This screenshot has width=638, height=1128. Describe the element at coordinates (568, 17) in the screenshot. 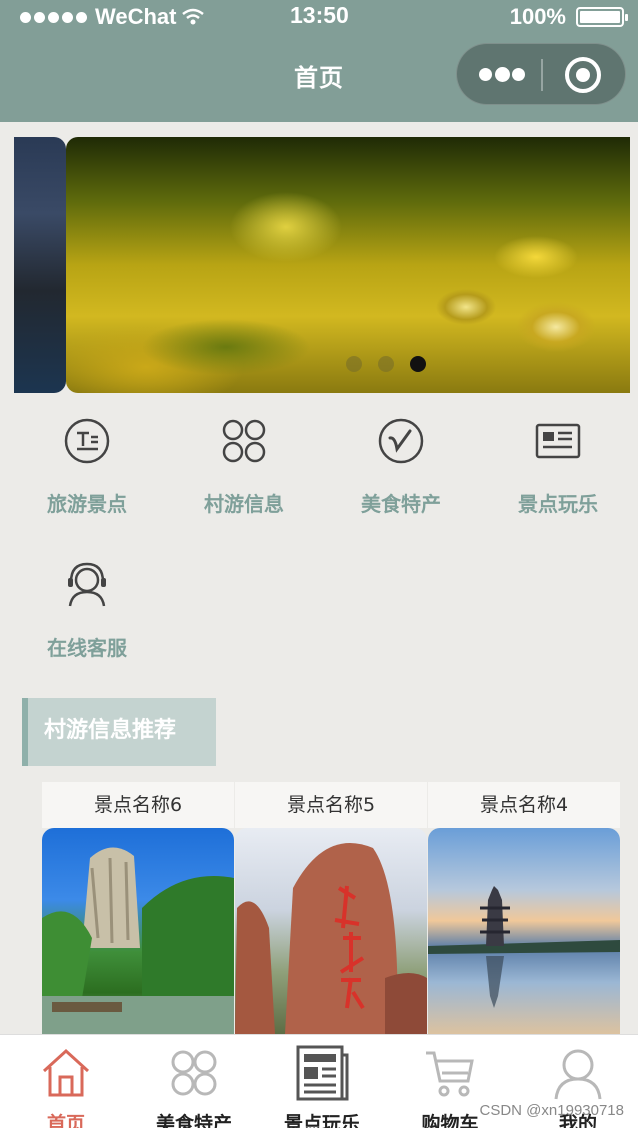

I see `battery-status: 100%` at that location.